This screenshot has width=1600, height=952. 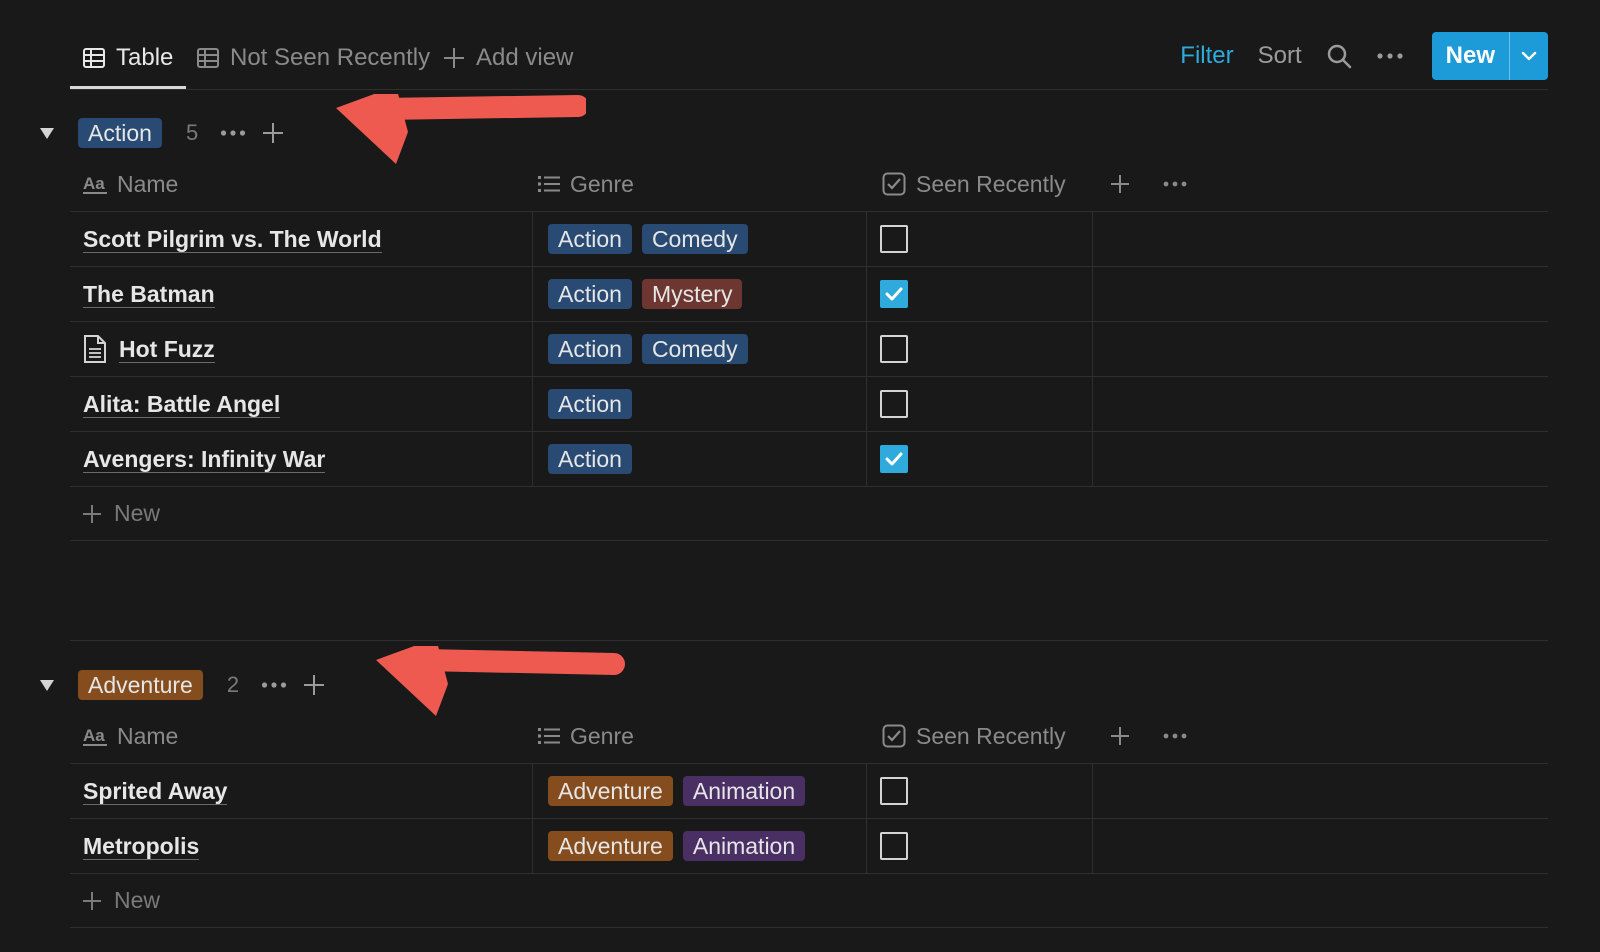 I want to click on add-row-label: New, so click(x=137, y=513).